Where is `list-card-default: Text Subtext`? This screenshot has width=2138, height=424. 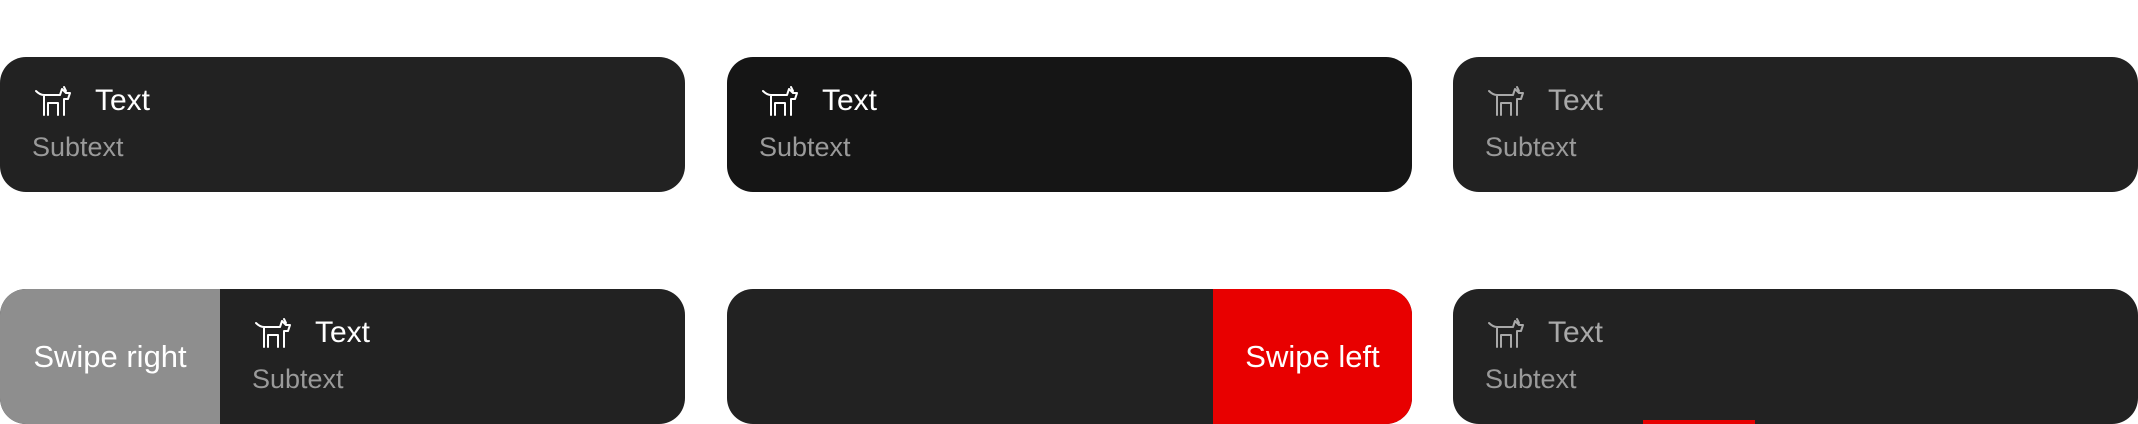
list-card-default: Text Subtext is located at coordinates (342, 124).